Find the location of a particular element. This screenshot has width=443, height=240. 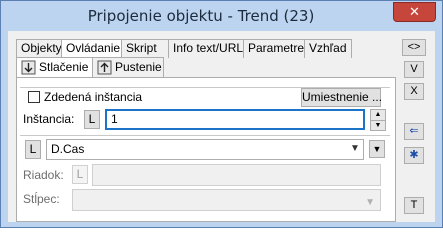

object-l-button: L is located at coordinates (33, 149).